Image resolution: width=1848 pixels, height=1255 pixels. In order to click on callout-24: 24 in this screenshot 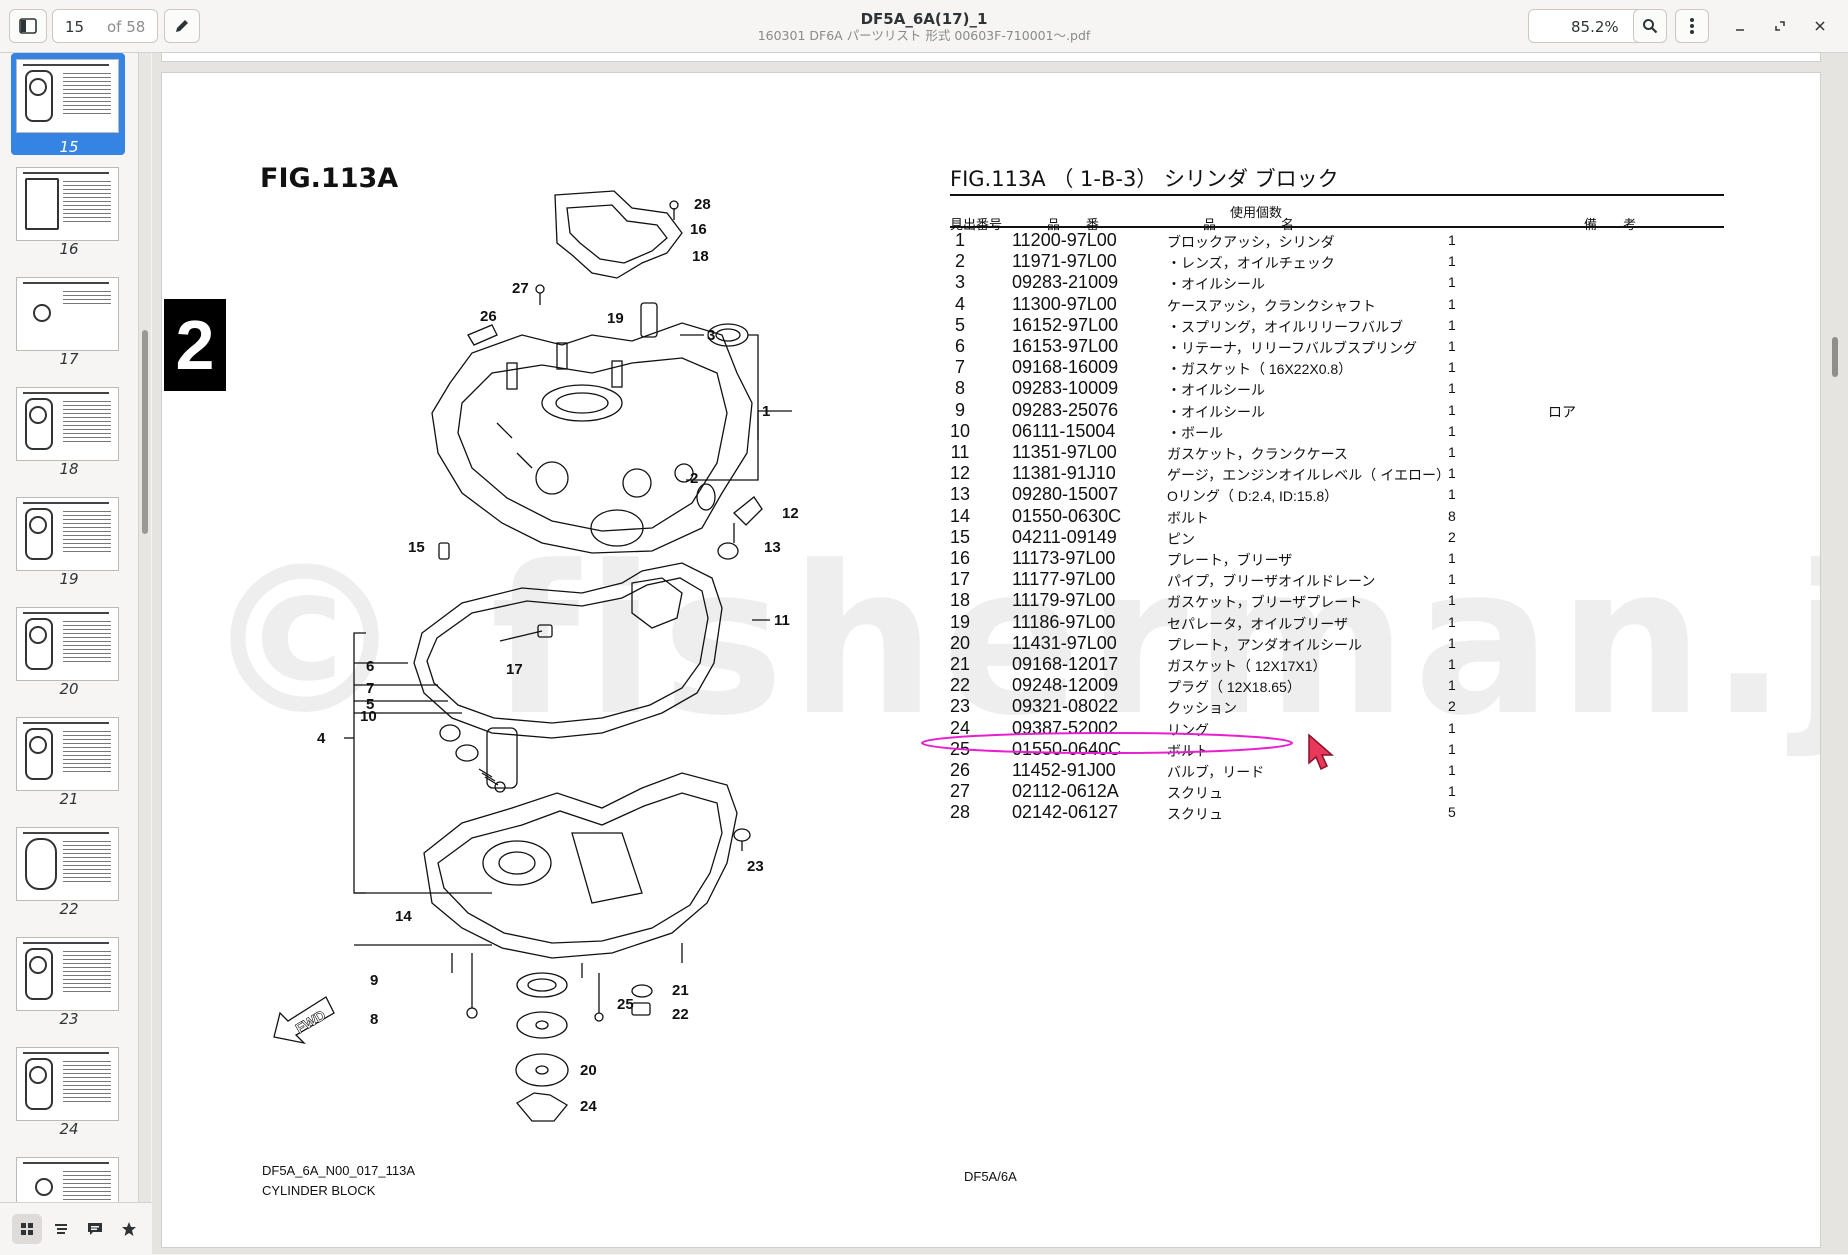, I will do `click(588, 1106)`.